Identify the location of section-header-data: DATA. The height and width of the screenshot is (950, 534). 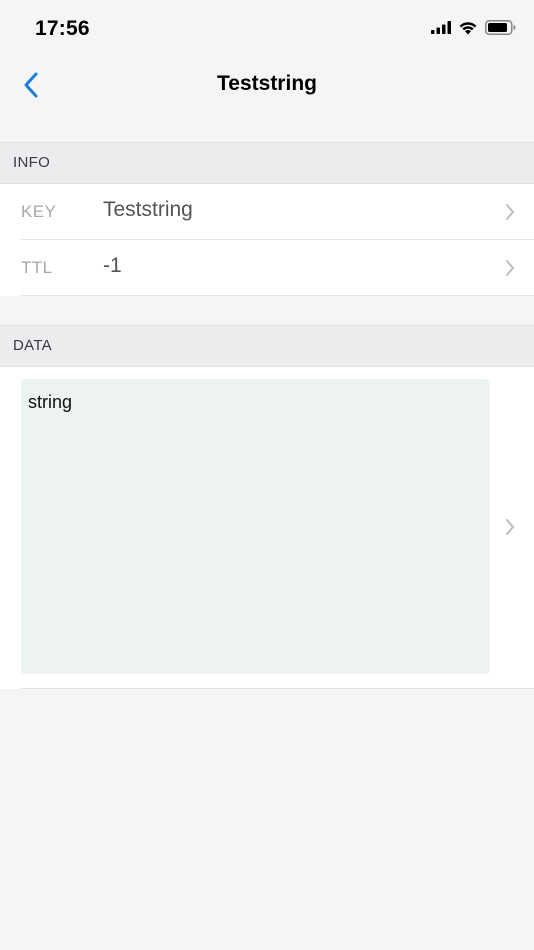
(267, 346).